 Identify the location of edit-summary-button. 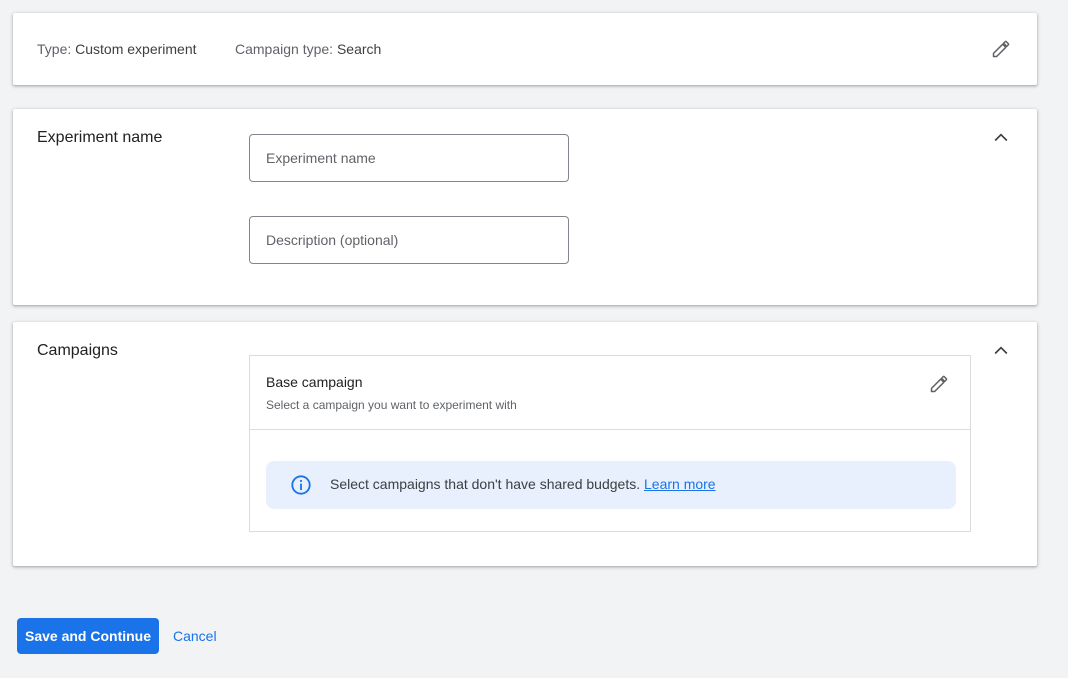
(1001, 49).